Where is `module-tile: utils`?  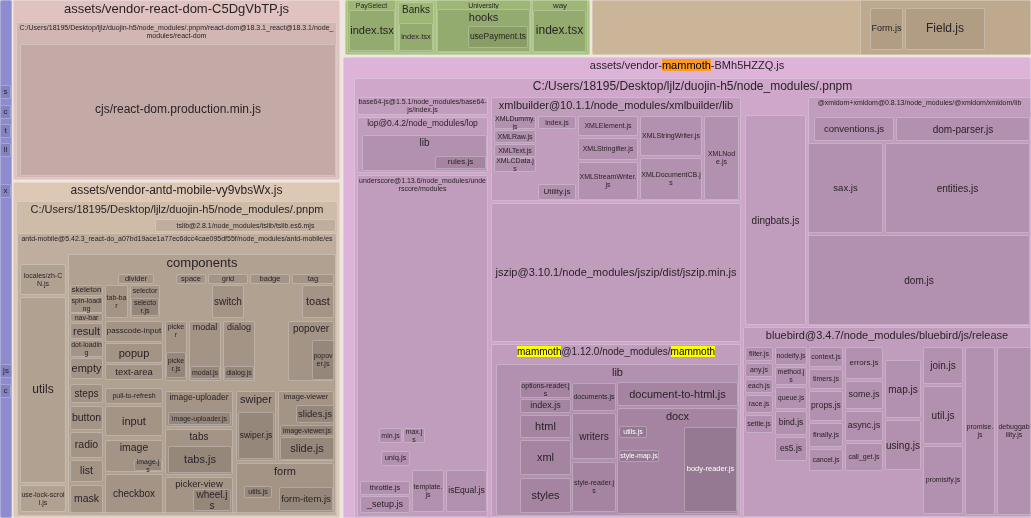
module-tile: utils is located at coordinates (43, 390).